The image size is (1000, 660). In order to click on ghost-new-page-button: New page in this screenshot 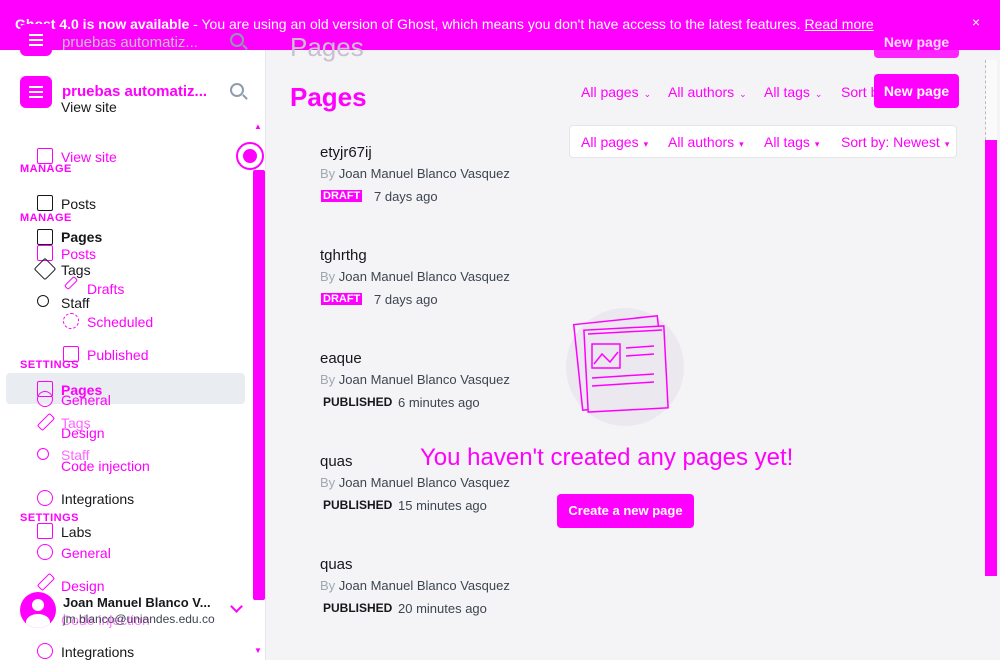, I will do `click(916, 42)`.